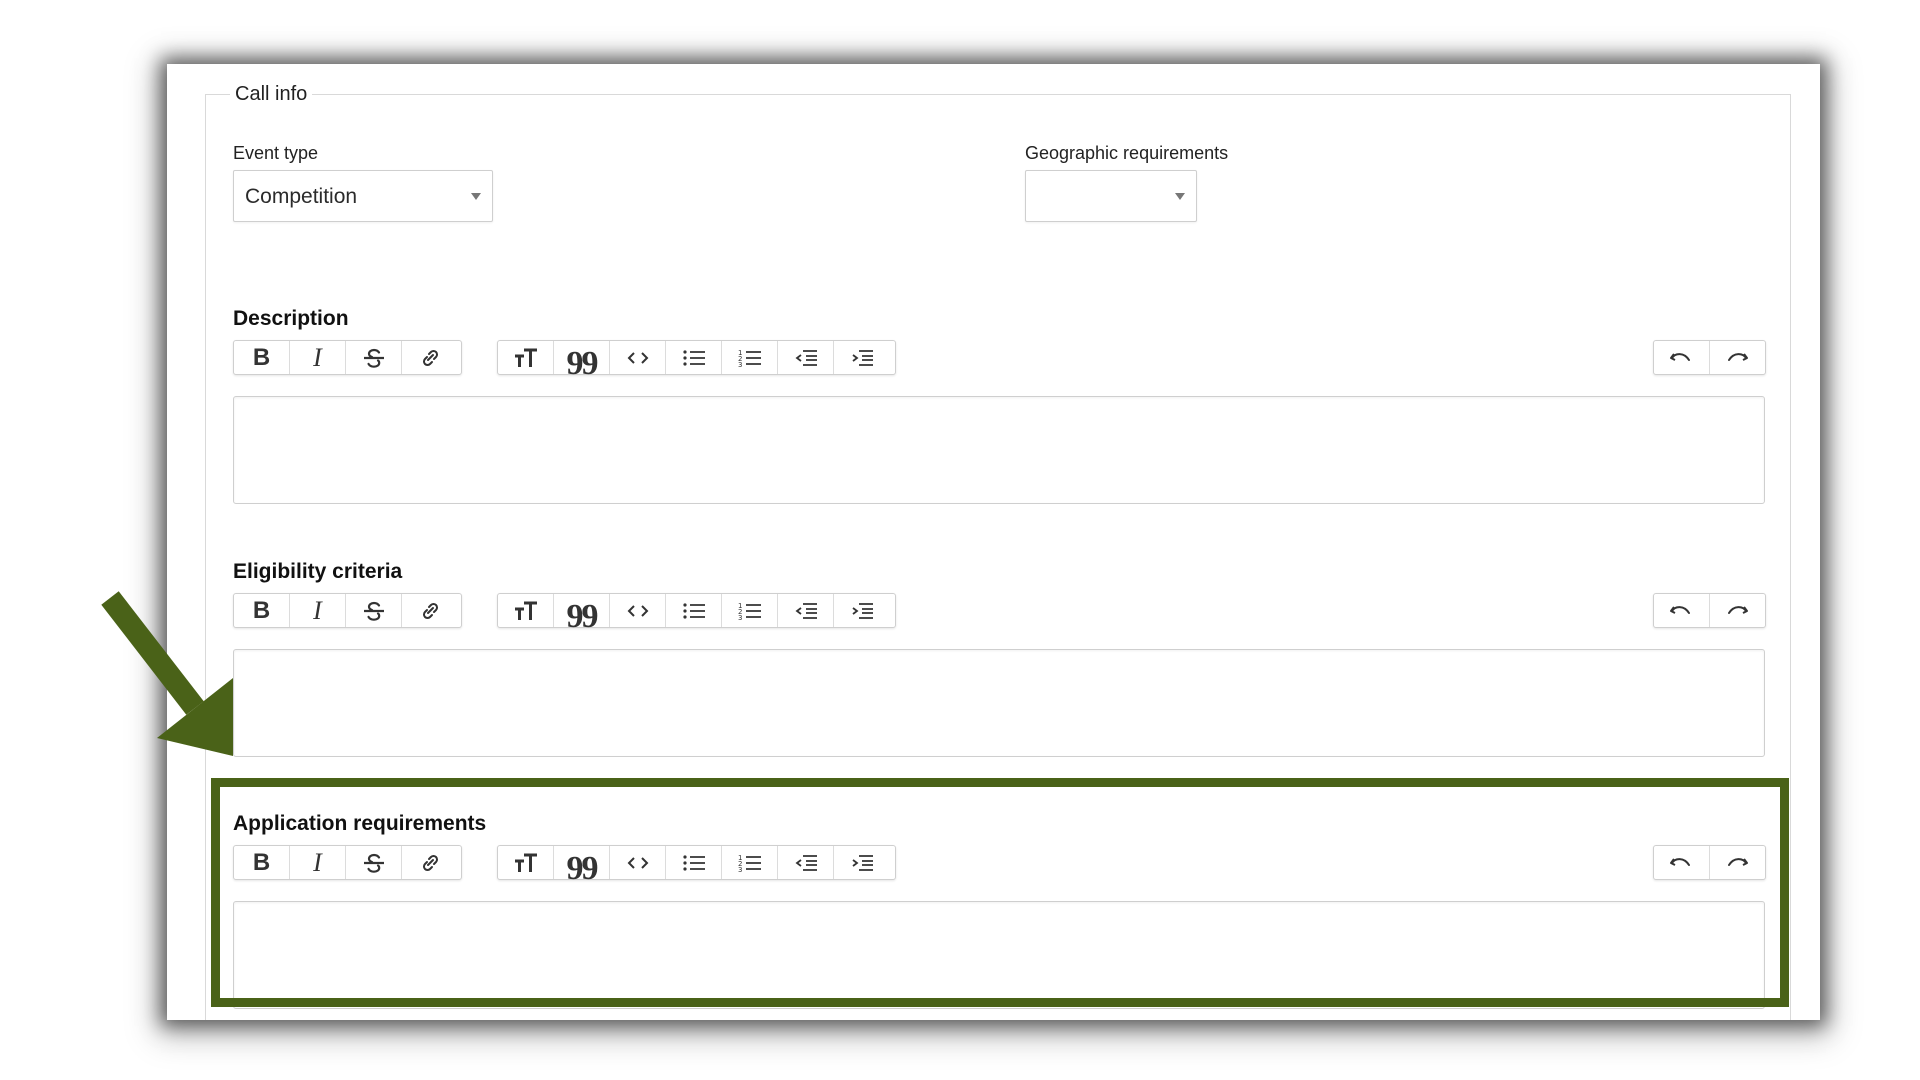  What do you see at coordinates (1127, 153) in the screenshot?
I see `geographic-requirements-label: Geographic requirements` at bounding box center [1127, 153].